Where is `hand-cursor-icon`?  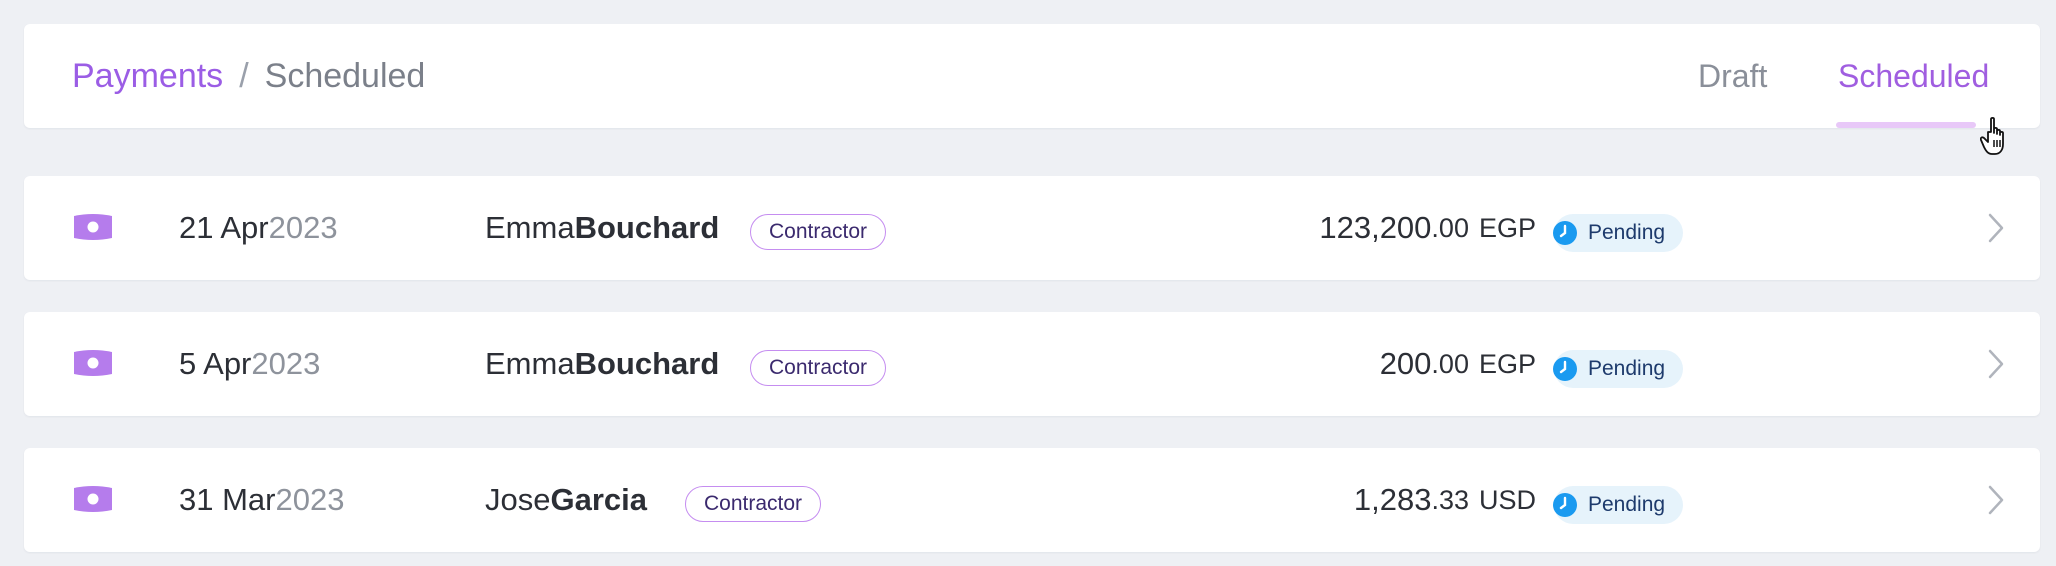
hand-cursor-icon is located at coordinates (1992, 135).